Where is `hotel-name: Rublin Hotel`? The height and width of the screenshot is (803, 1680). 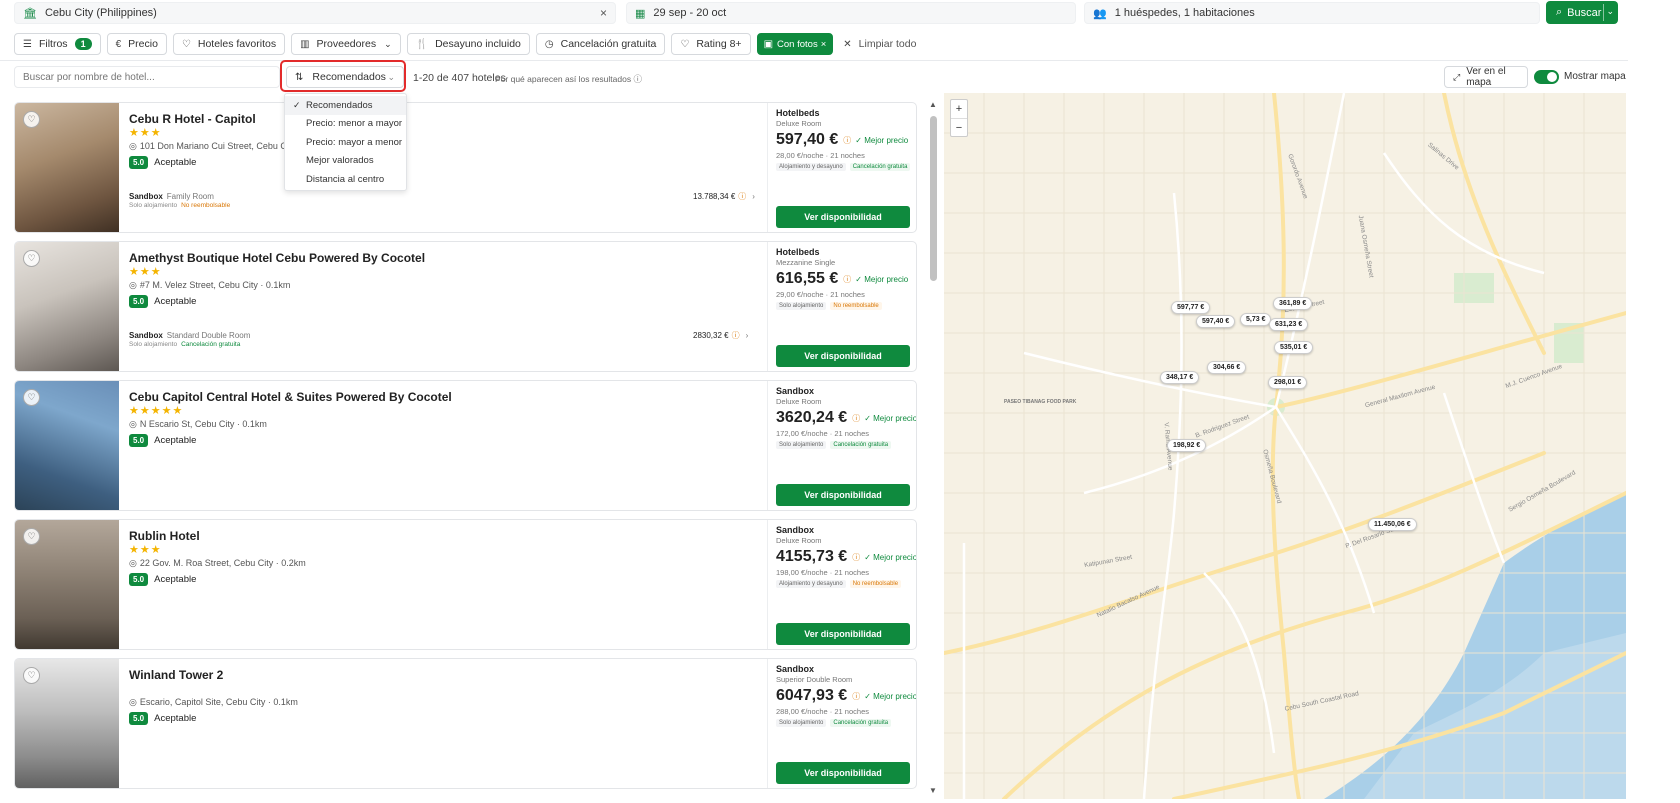
hotel-name: Rublin Hotel is located at coordinates (164, 536).